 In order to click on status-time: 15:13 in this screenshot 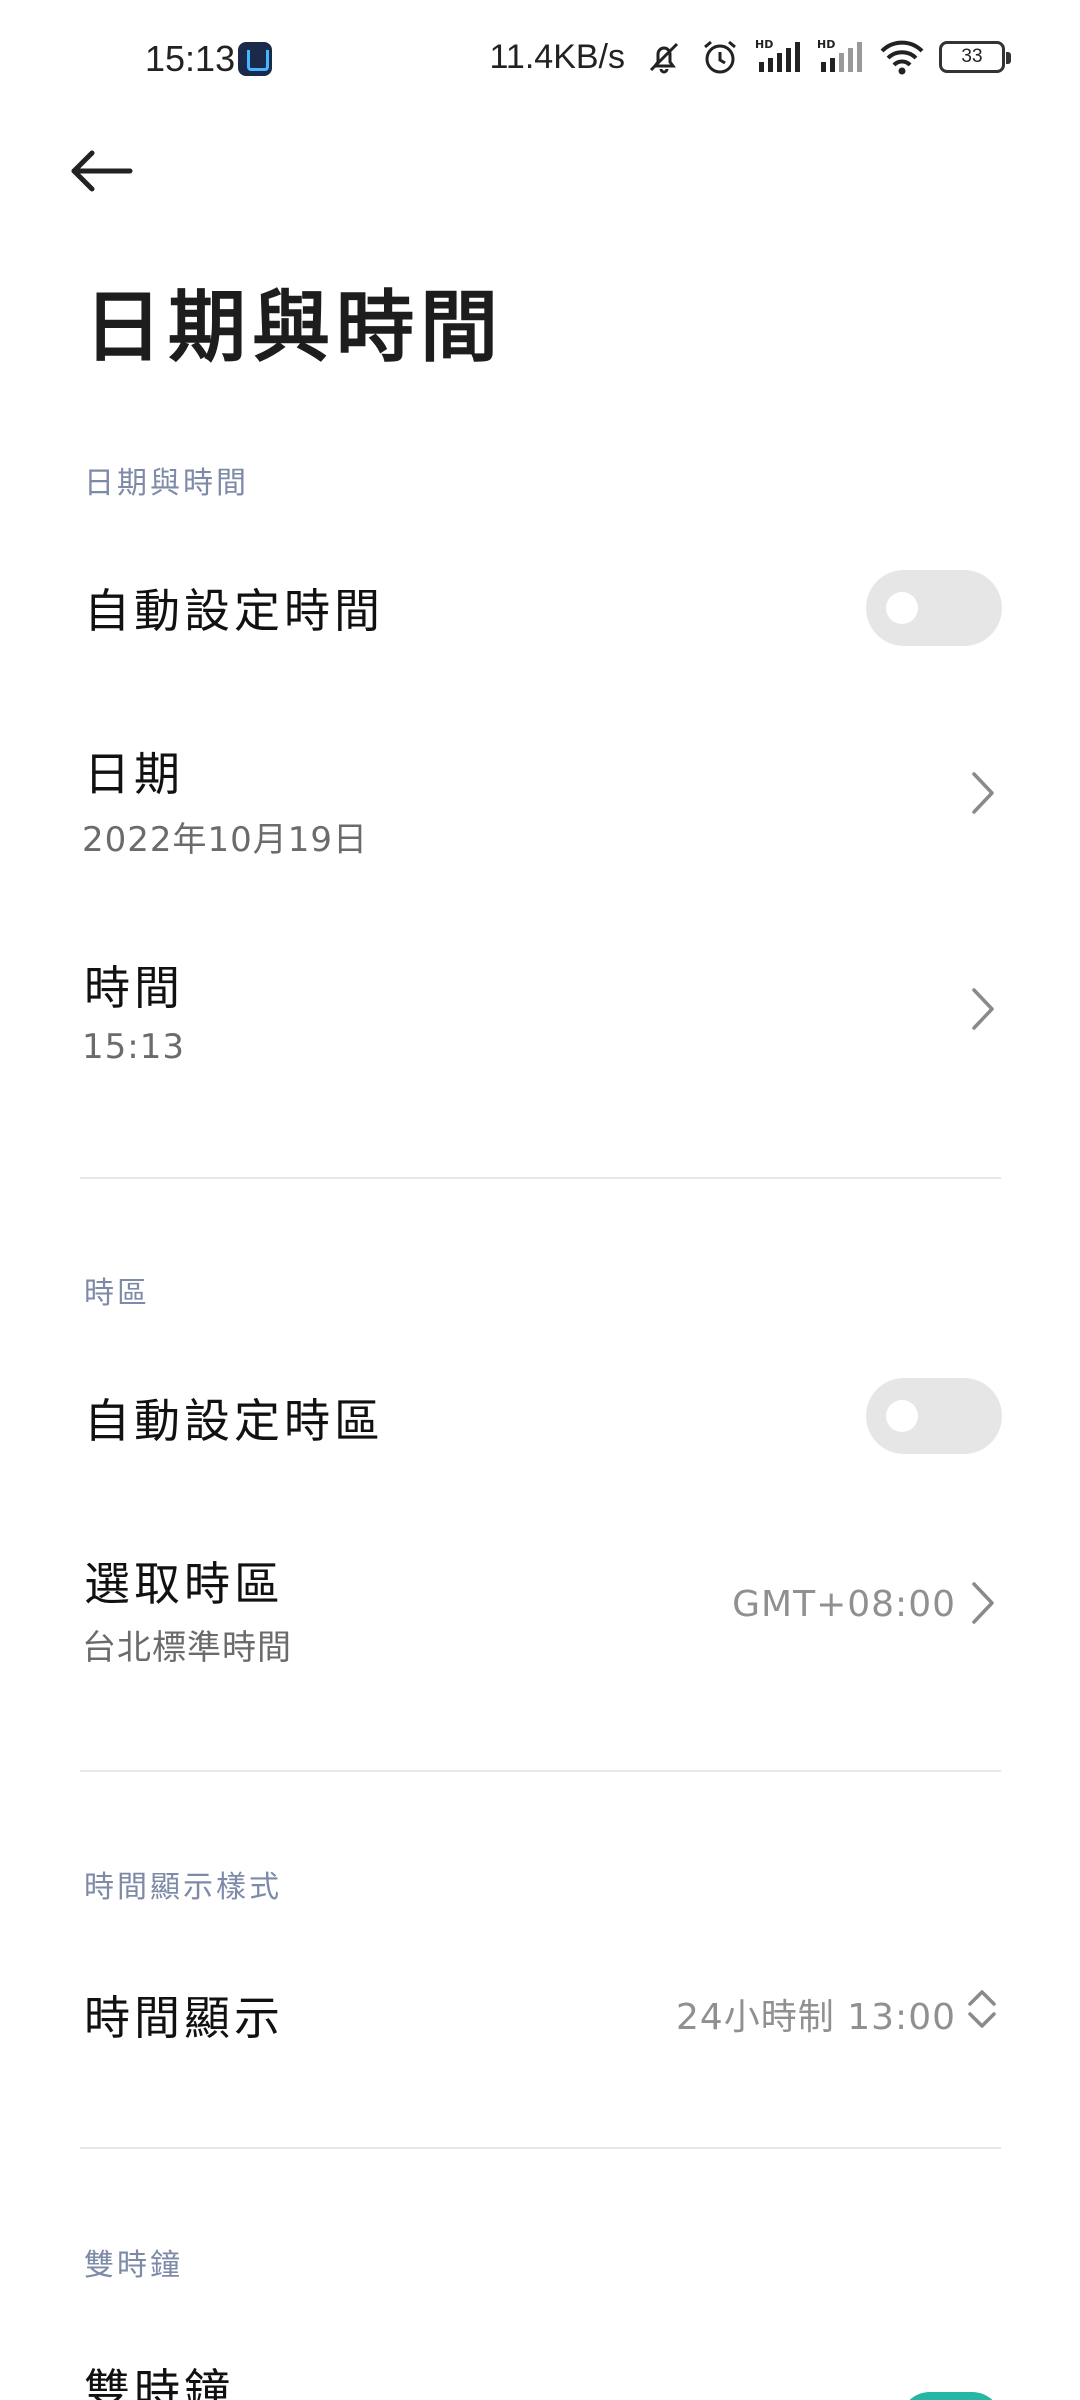, I will do `click(190, 58)`.